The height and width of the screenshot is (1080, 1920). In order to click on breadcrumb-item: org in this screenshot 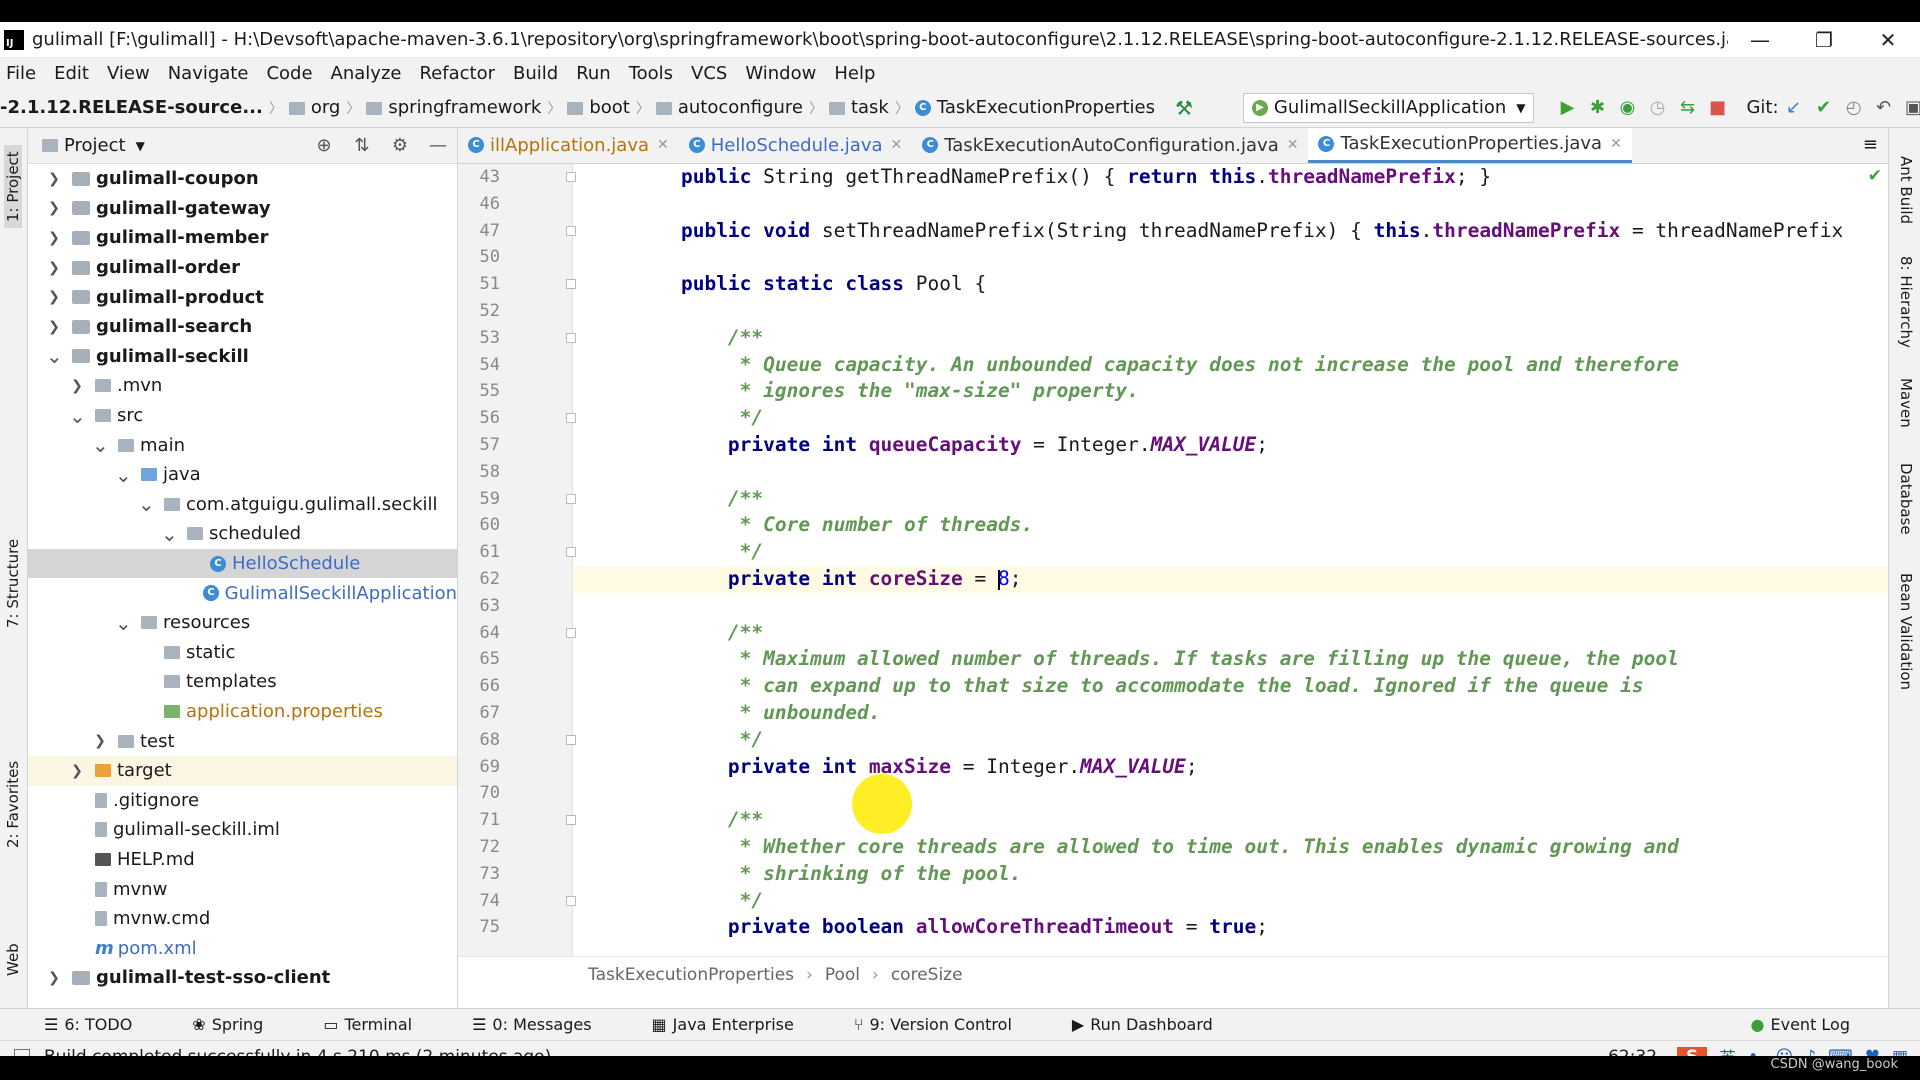, I will do `click(314, 107)`.